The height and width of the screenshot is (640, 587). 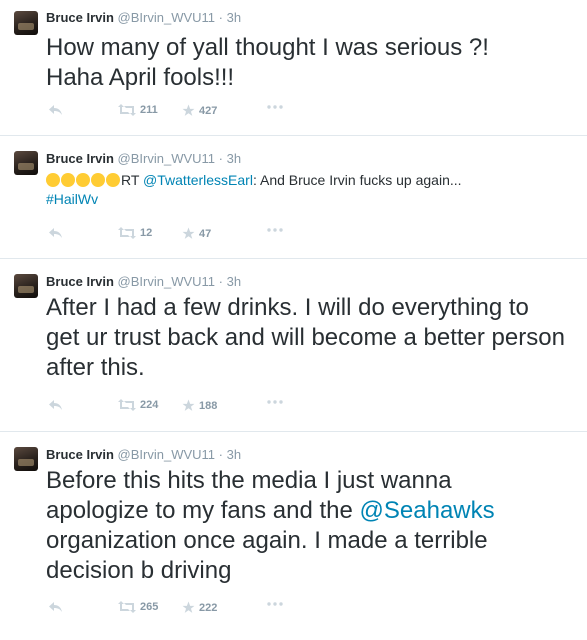 What do you see at coordinates (208, 110) in the screenshot?
I see `favorite-count: 427` at bounding box center [208, 110].